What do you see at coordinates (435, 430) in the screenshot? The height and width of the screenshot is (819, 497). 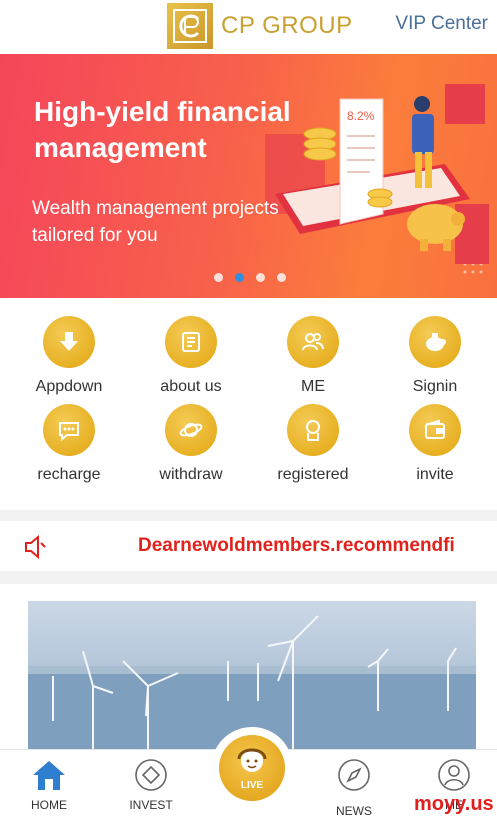 I see `wallet-icon` at bounding box center [435, 430].